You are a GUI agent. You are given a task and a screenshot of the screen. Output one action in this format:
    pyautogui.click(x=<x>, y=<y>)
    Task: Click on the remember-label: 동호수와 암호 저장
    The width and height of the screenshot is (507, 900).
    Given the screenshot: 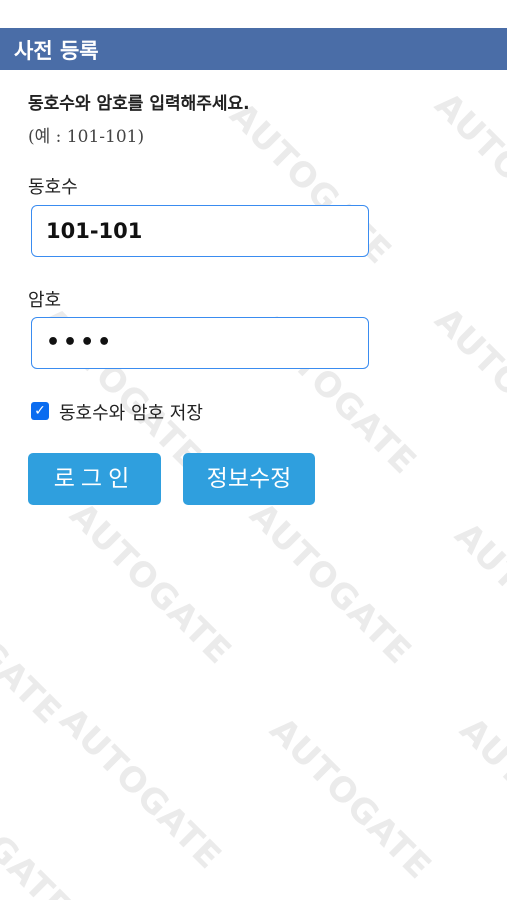 What is the action you would take?
    pyautogui.click(x=131, y=413)
    